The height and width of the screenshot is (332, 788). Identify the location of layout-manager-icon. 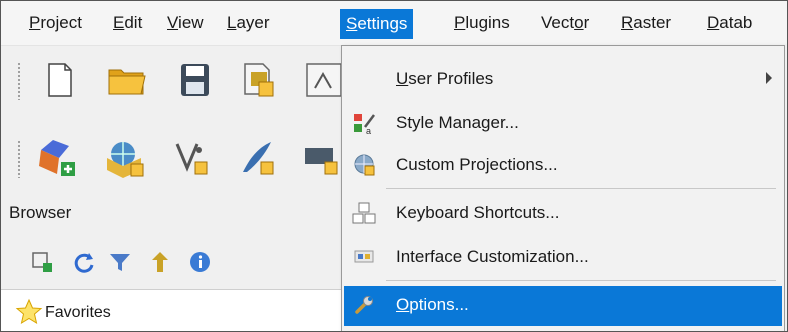
(323, 80).